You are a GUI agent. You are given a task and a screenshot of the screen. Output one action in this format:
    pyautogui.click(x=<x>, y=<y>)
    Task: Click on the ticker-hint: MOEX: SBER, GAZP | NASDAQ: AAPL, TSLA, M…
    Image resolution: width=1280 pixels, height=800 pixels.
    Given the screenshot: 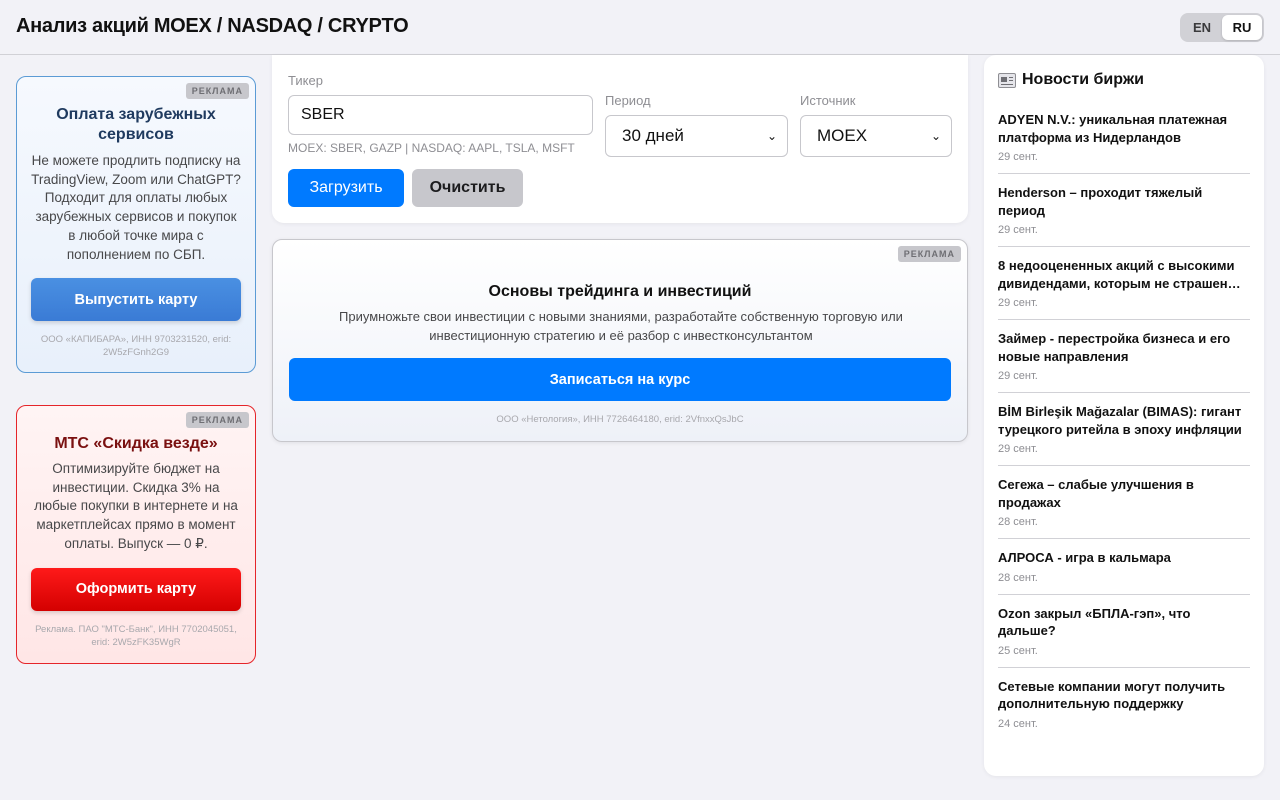 What is the action you would take?
    pyautogui.click(x=431, y=148)
    